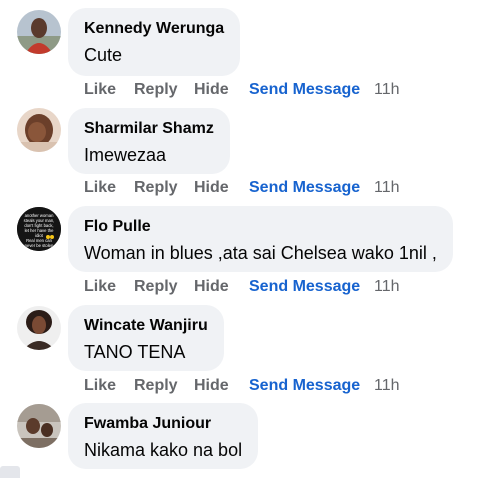 Image resolution: width=496 pixels, height=478 pixels. What do you see at coordinates (10, 472) in the screenshot?
I see `scrollbar-thumb` at bounding box center [10, 472].